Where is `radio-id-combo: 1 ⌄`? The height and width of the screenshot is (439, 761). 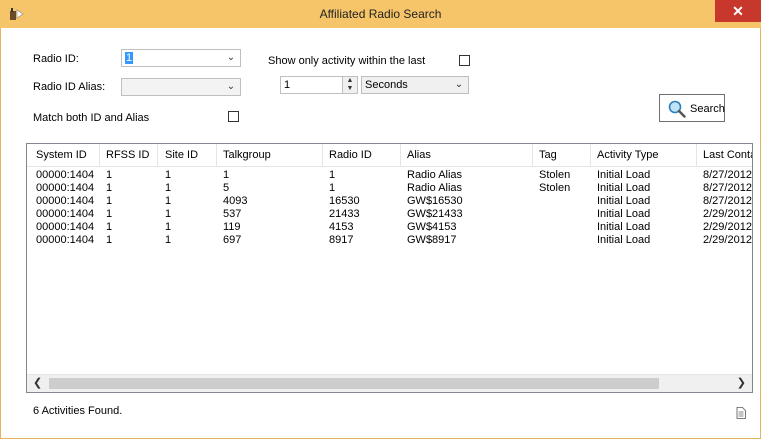
radio-id-combo: 1 ⌄ is located at coordinates (181, 58).